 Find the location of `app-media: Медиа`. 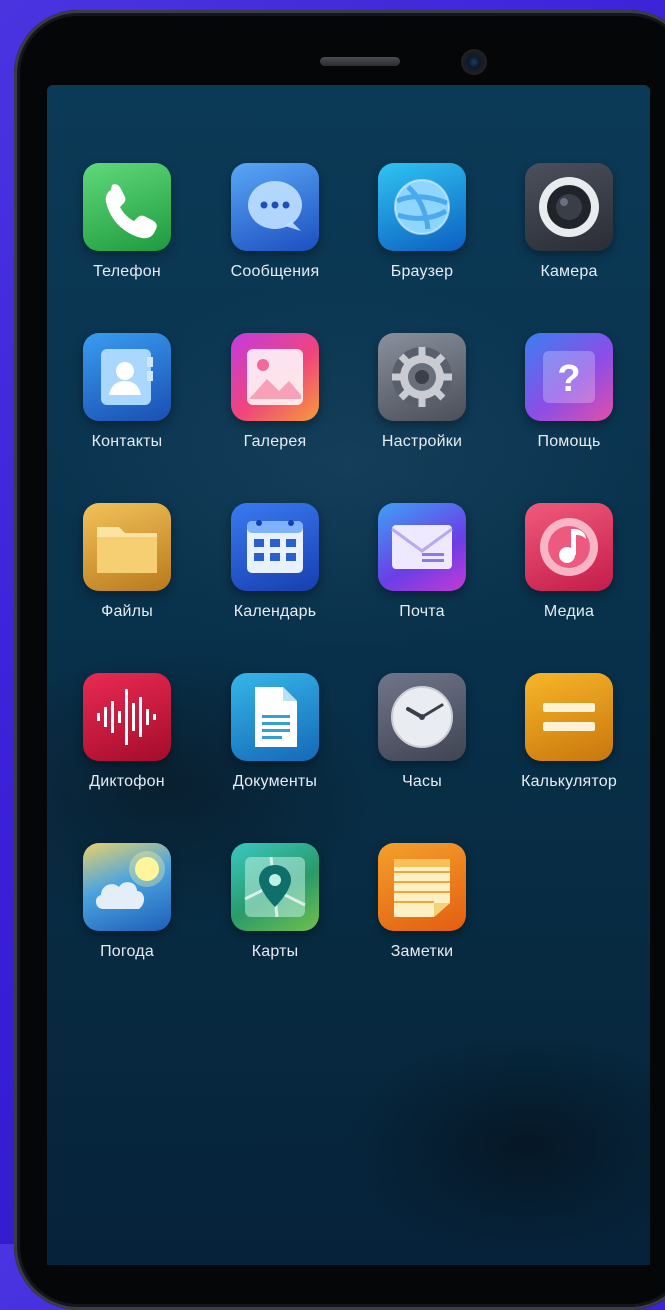

app-media: Медиа is located at coordinates (569, 568).